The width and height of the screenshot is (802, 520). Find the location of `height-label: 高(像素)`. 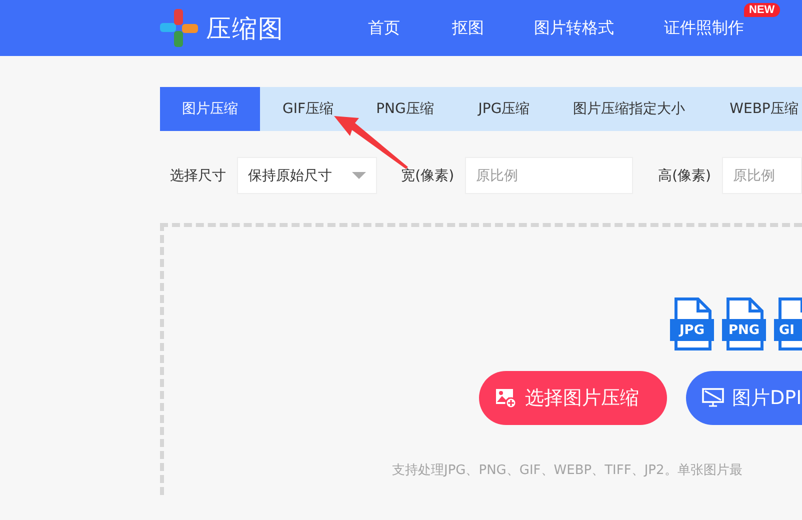

height-label: 高(像素) is located at coordinates (684, 175).